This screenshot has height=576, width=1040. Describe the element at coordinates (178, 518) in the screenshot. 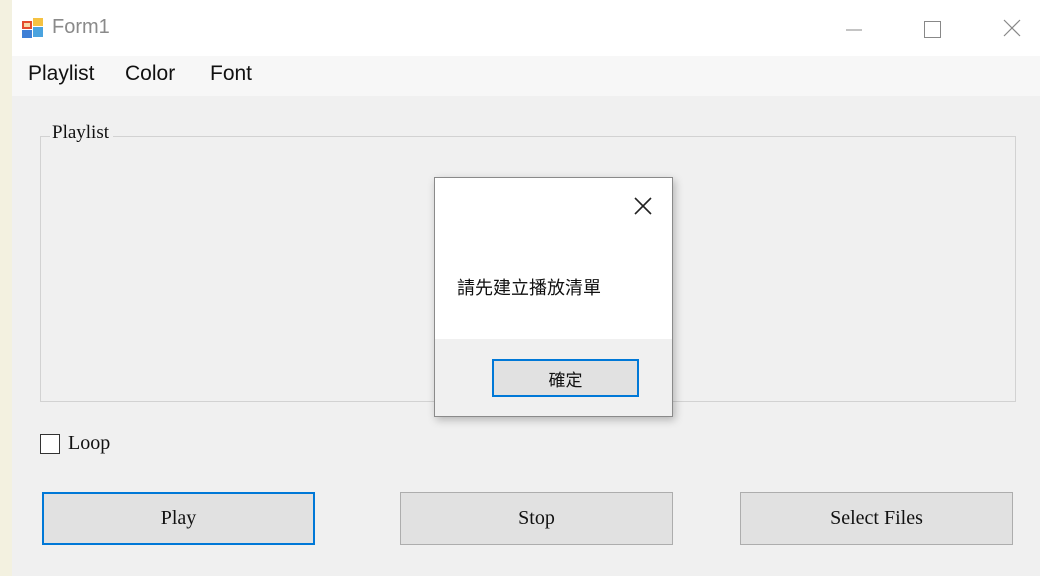

I see `play-button: Play` at that location.